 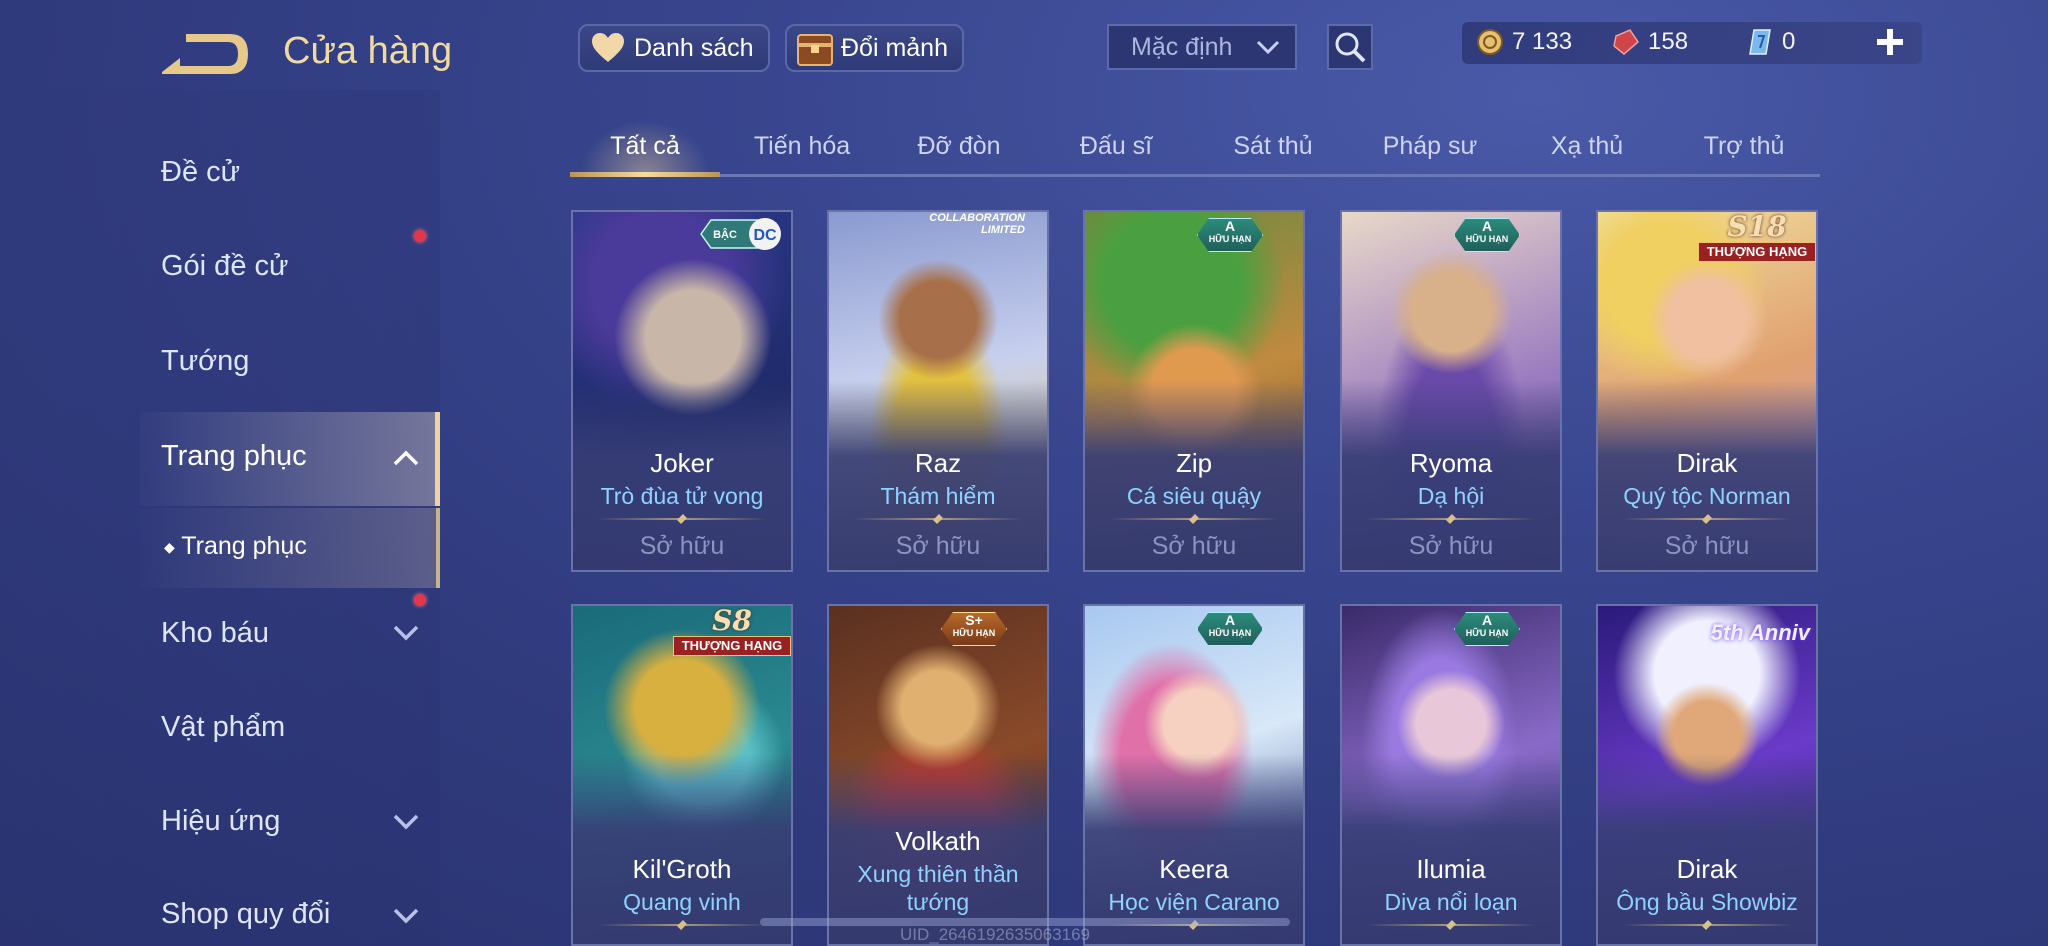 I want to click on wishlist-label: Danh sách, so click(x=694, y=47).